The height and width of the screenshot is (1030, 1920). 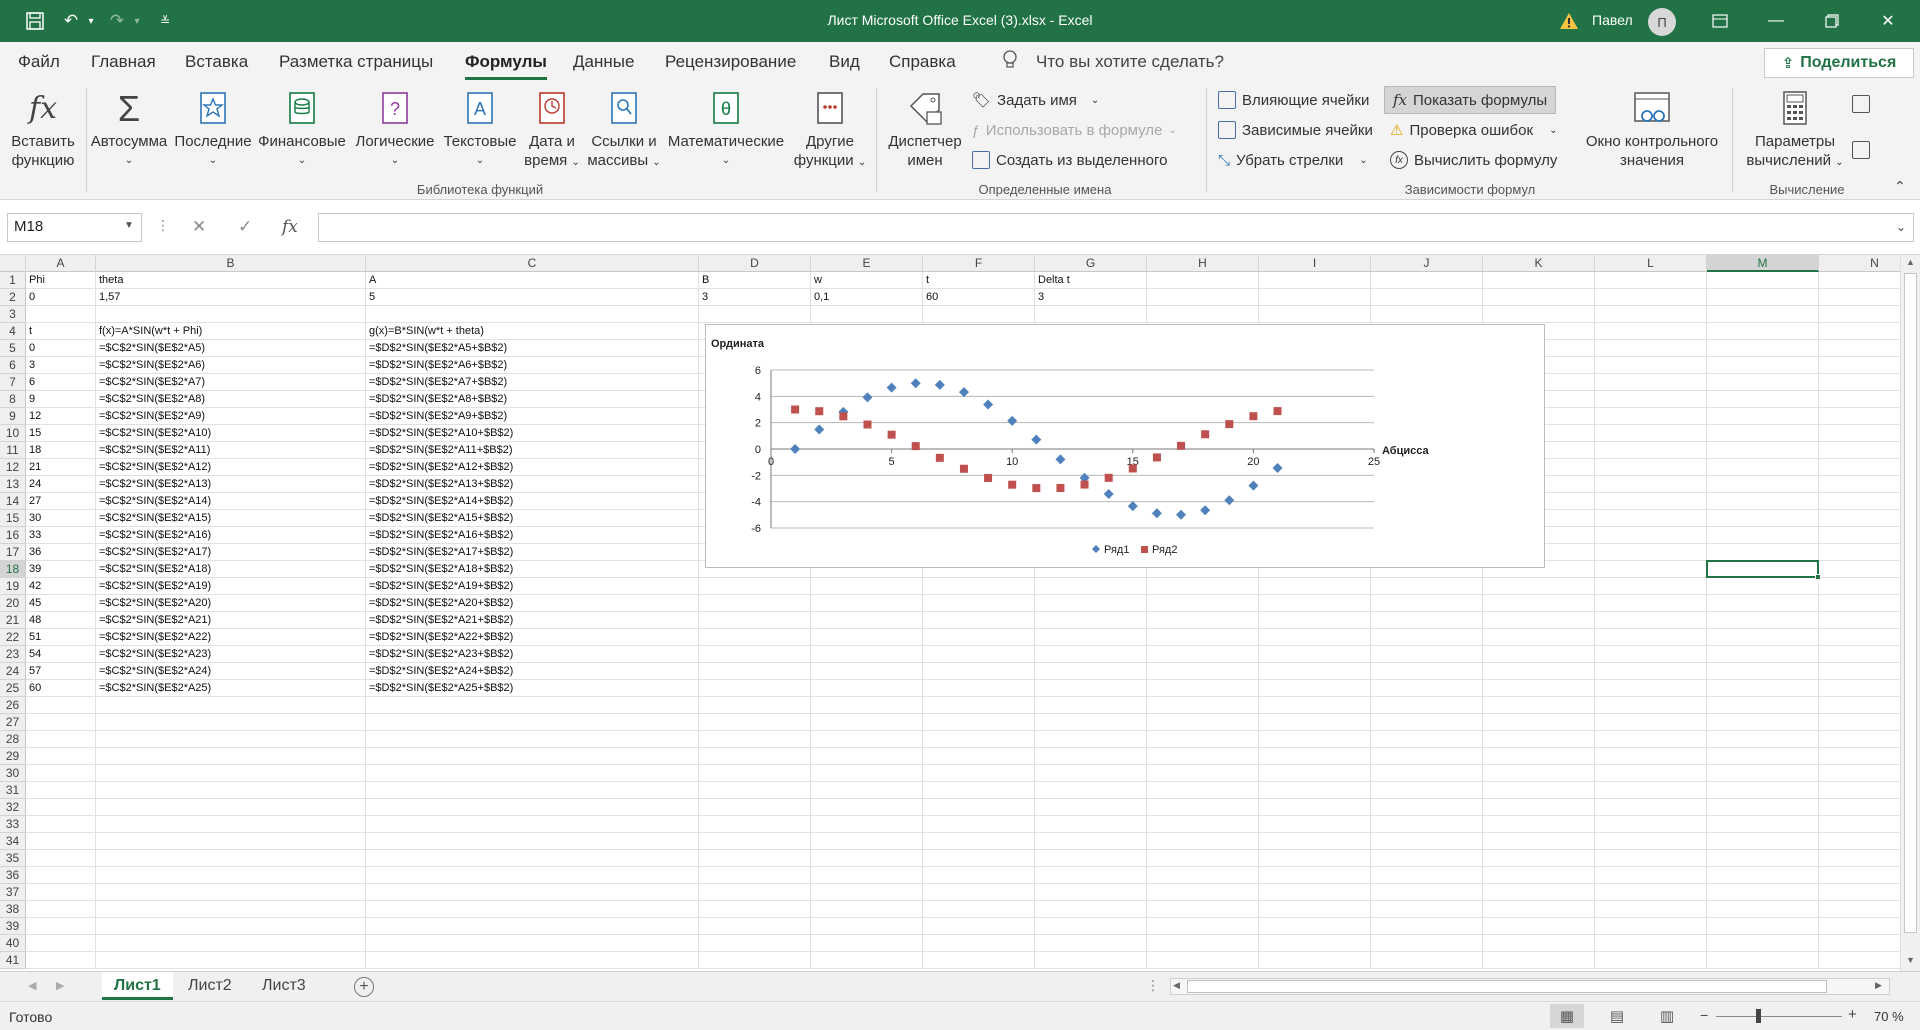 I want to click on calculate-now-button, so click(x=1861, y=104).